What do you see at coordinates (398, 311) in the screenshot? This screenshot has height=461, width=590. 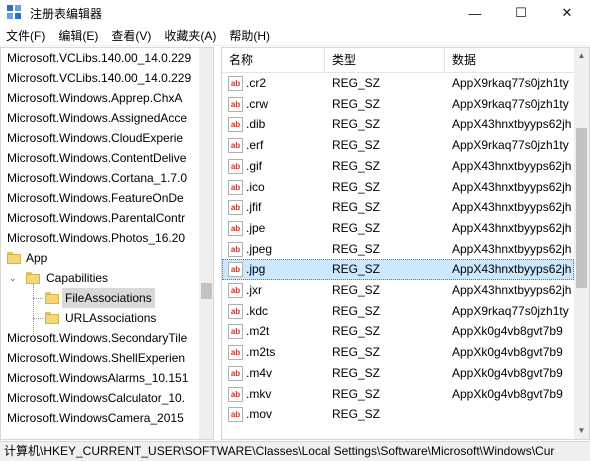 I see `value-row: ab .kdc REG_SZ AppX9rkaq77s0jzh1ty` at bounding box center [398, 311].